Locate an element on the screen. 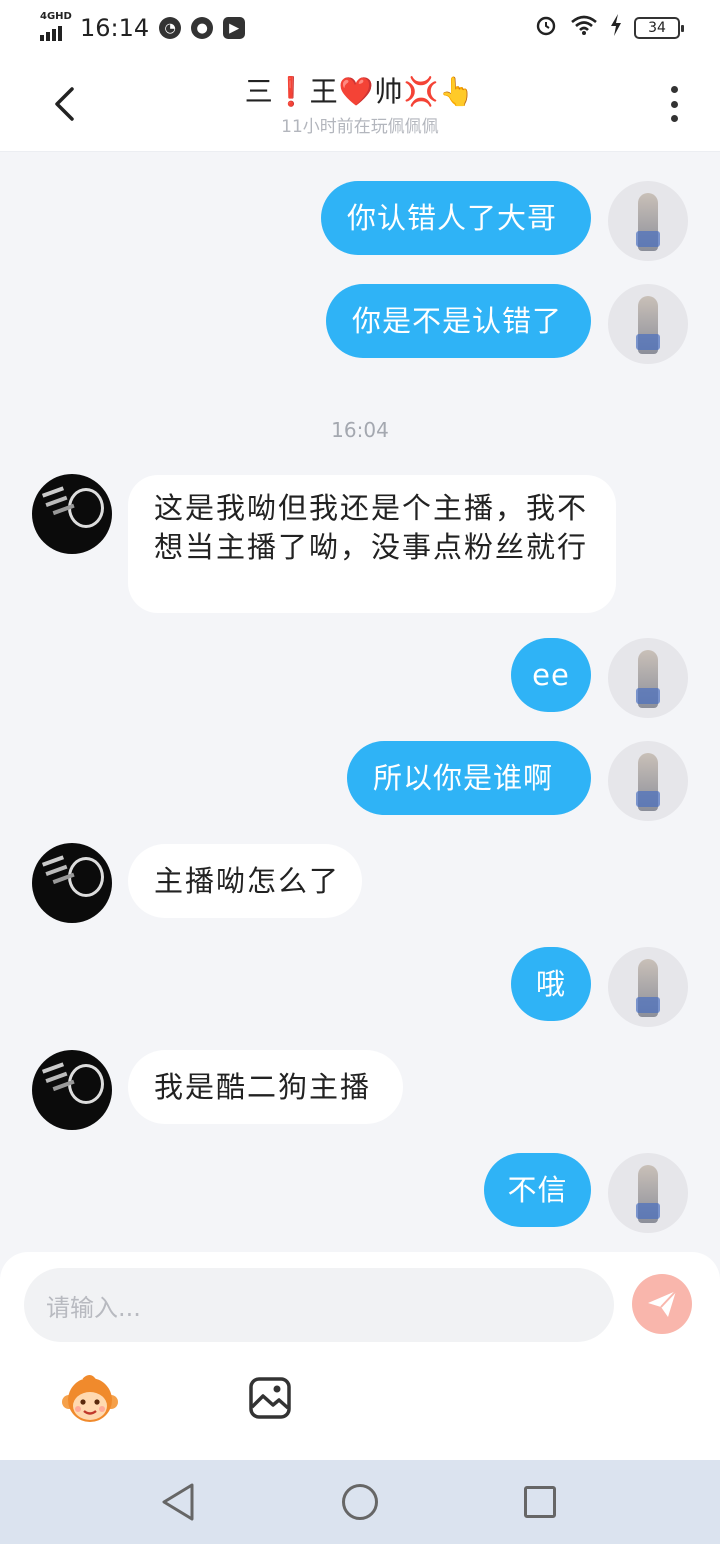 This screenshot has height=1544, width=720. message-timestamp: 16:04 is located at coordinates (360, 430).